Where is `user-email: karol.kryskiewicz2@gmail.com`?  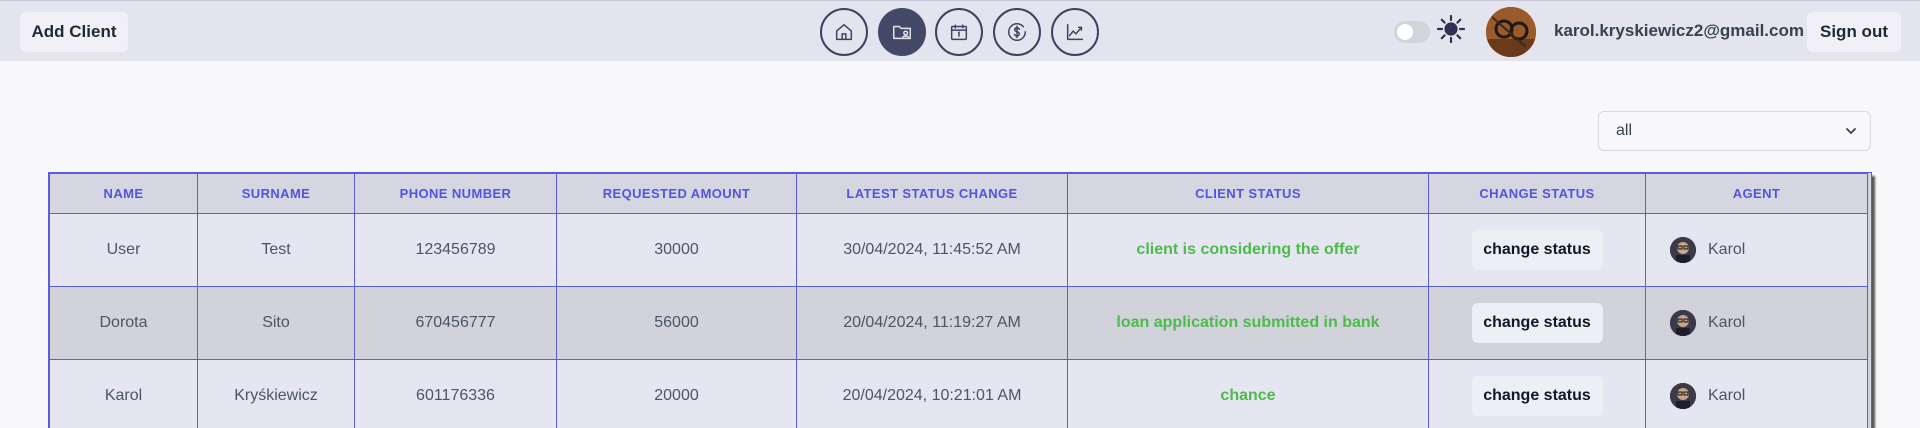 user-email: karol.kryskiewicz2@gmail.com is located at coordinates (1679, 30).